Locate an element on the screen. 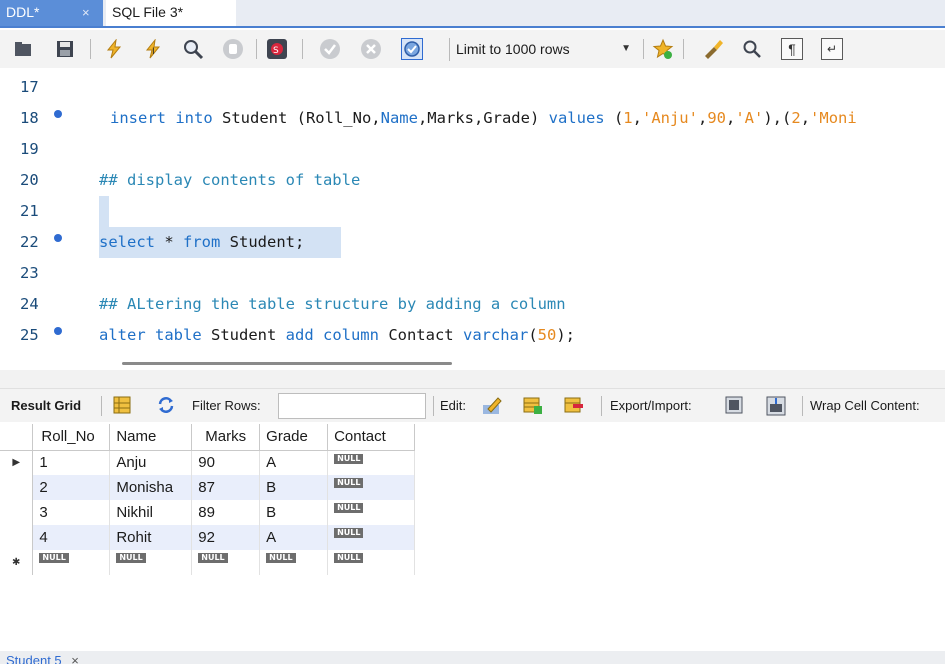  edit-cell-icon is located at coordinates (492, 405).